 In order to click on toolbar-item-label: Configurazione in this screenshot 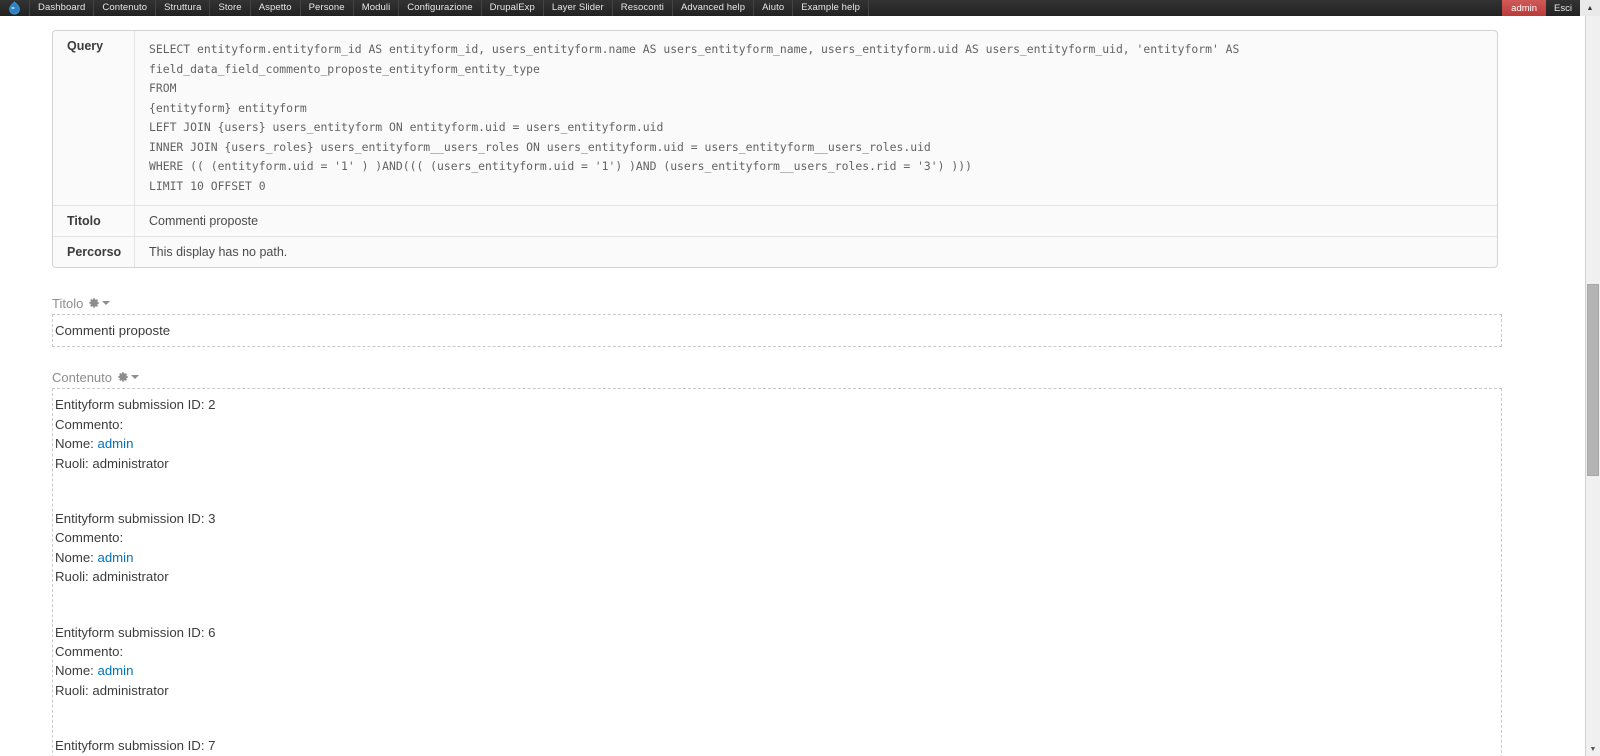, I will do `click(440, 7)`.